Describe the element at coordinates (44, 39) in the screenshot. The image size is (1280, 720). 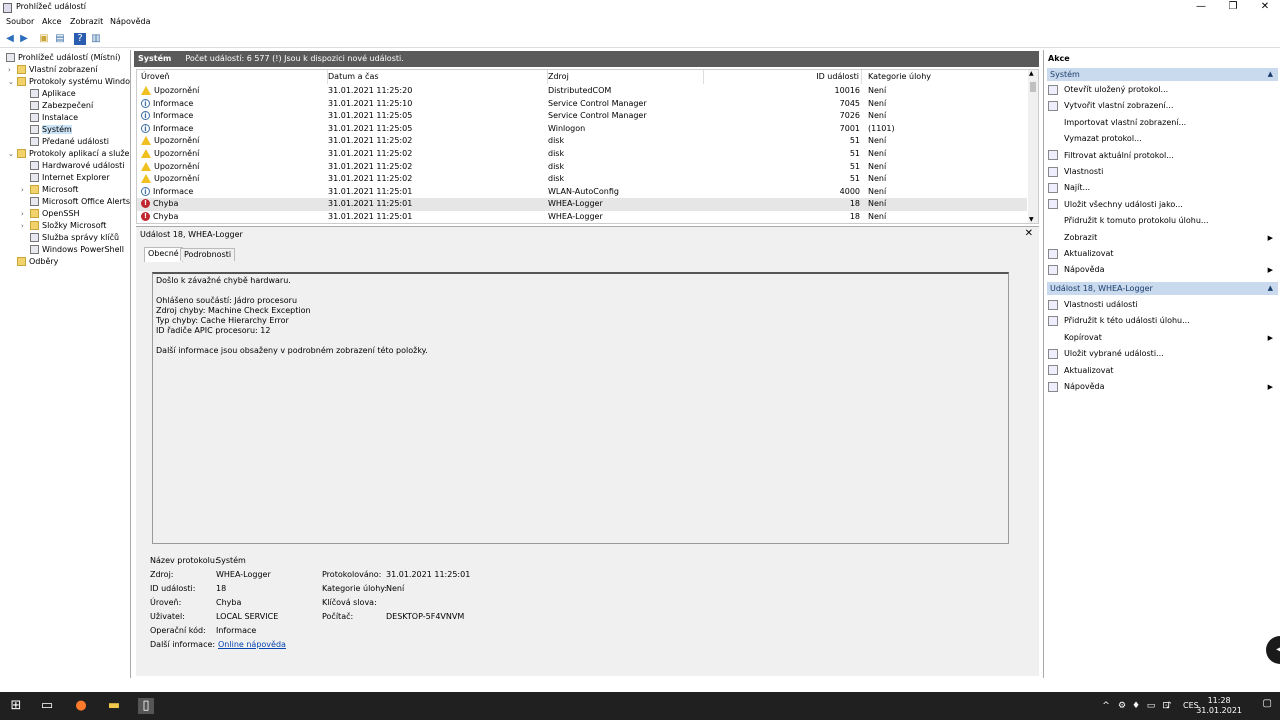
I see `folder-up-icon: ▣` at that location.